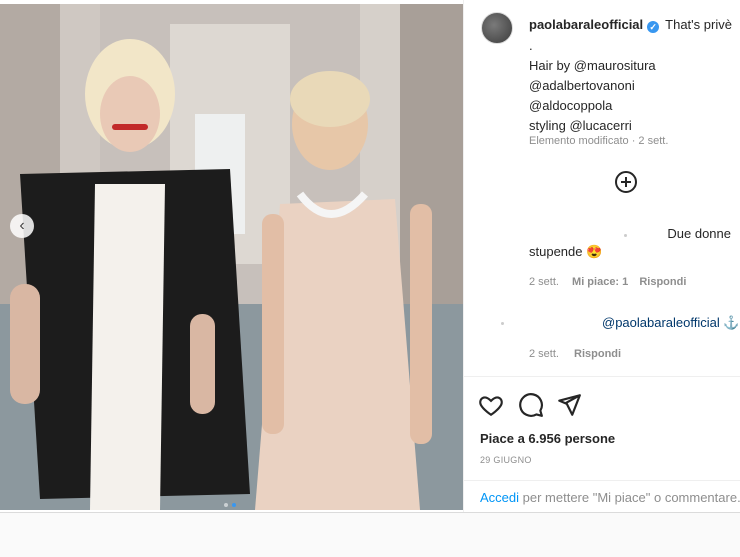 This screenshot has height=557, width=740. I want to click on comment-1-text-b: stupende 😍, so click(566, 251).